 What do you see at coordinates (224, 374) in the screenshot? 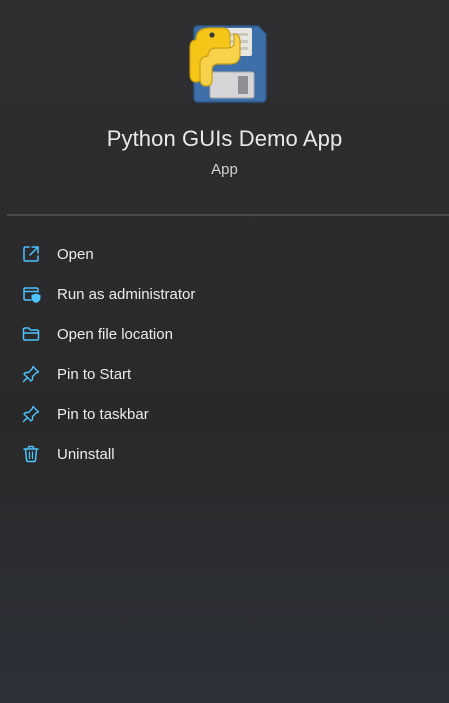
I see `menu-item-pin-to-start: Pin to Start` at bounding box center [224, 374].